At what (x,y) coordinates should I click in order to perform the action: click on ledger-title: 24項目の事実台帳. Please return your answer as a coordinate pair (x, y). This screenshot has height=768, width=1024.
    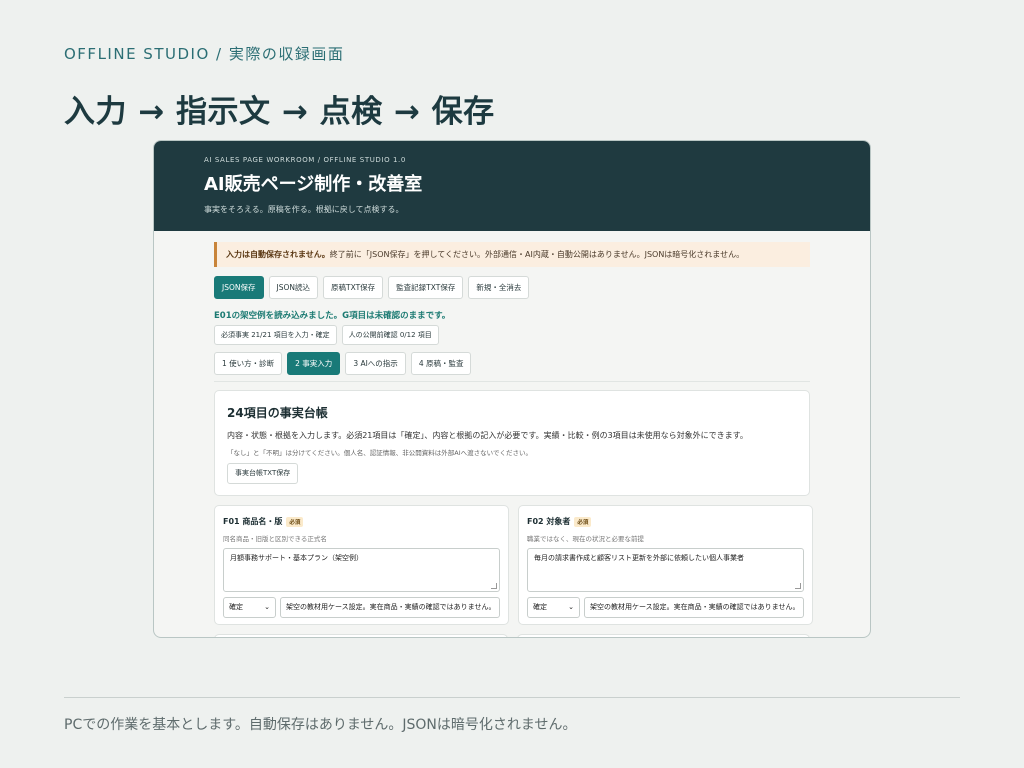
    Looking at the image, I should click on (277, 413).